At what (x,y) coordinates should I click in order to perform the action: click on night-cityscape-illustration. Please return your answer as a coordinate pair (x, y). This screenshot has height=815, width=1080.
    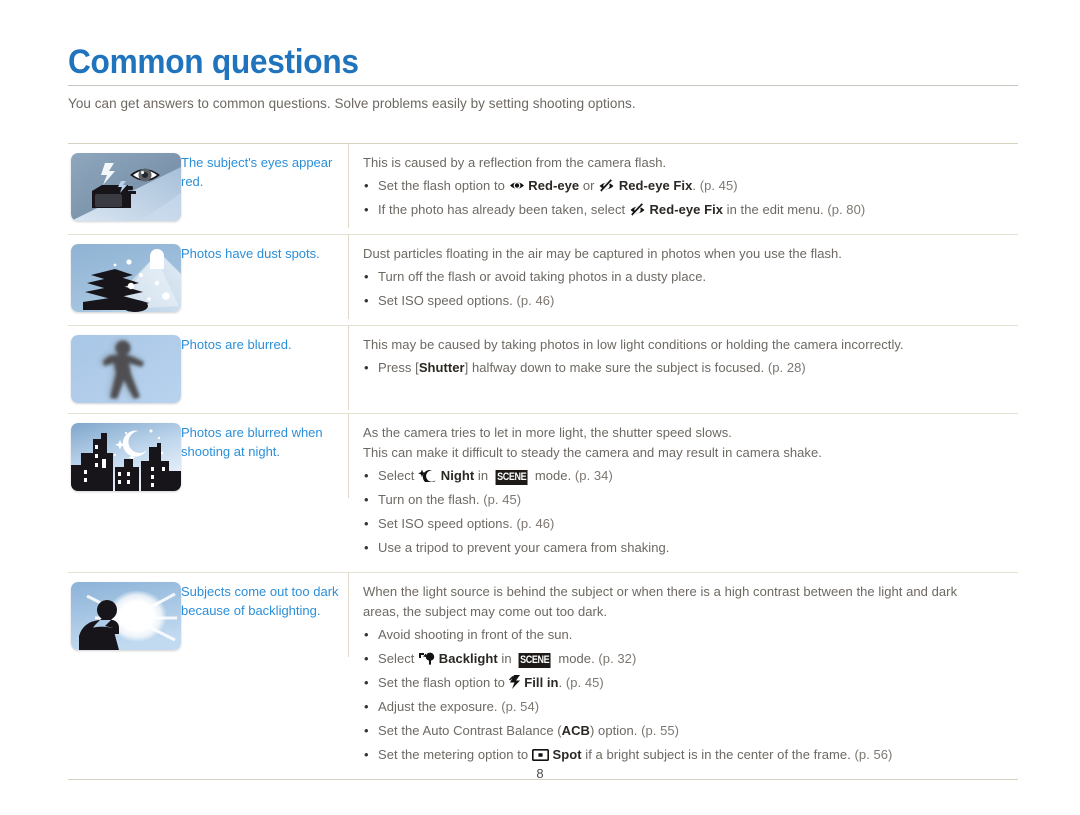
    Looking at the image, I should click on (126, 457).